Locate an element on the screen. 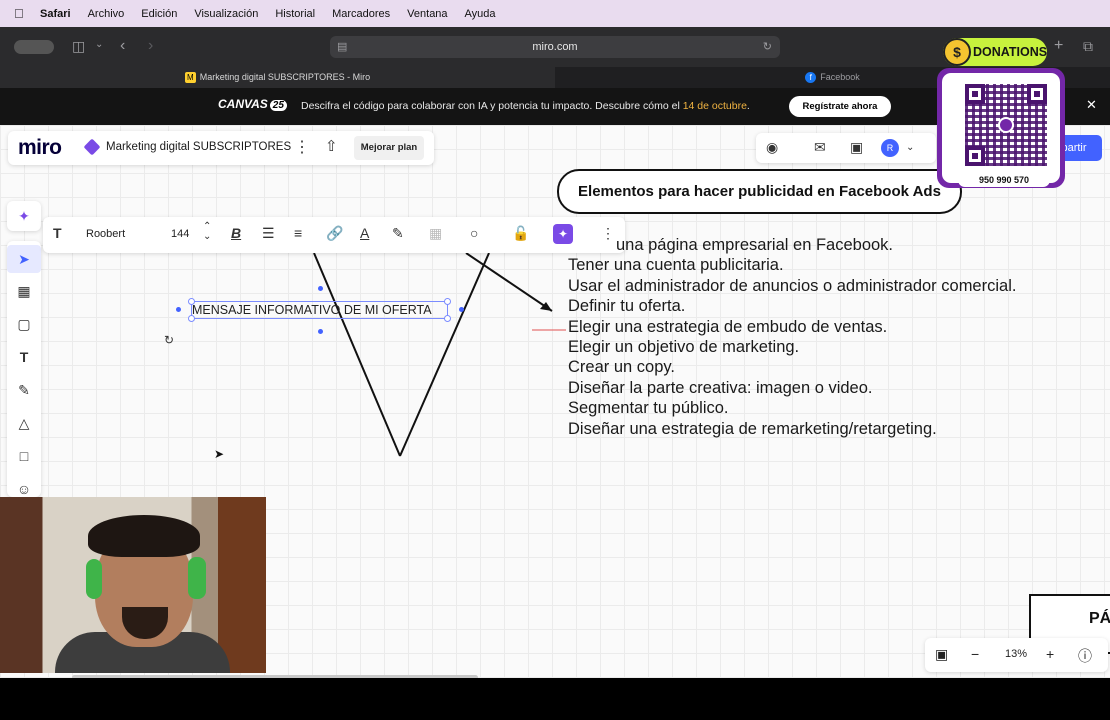 The height and width of the screenshot is (720, 1110). templates-icon: ▦ is located at coordinates (24, 291).